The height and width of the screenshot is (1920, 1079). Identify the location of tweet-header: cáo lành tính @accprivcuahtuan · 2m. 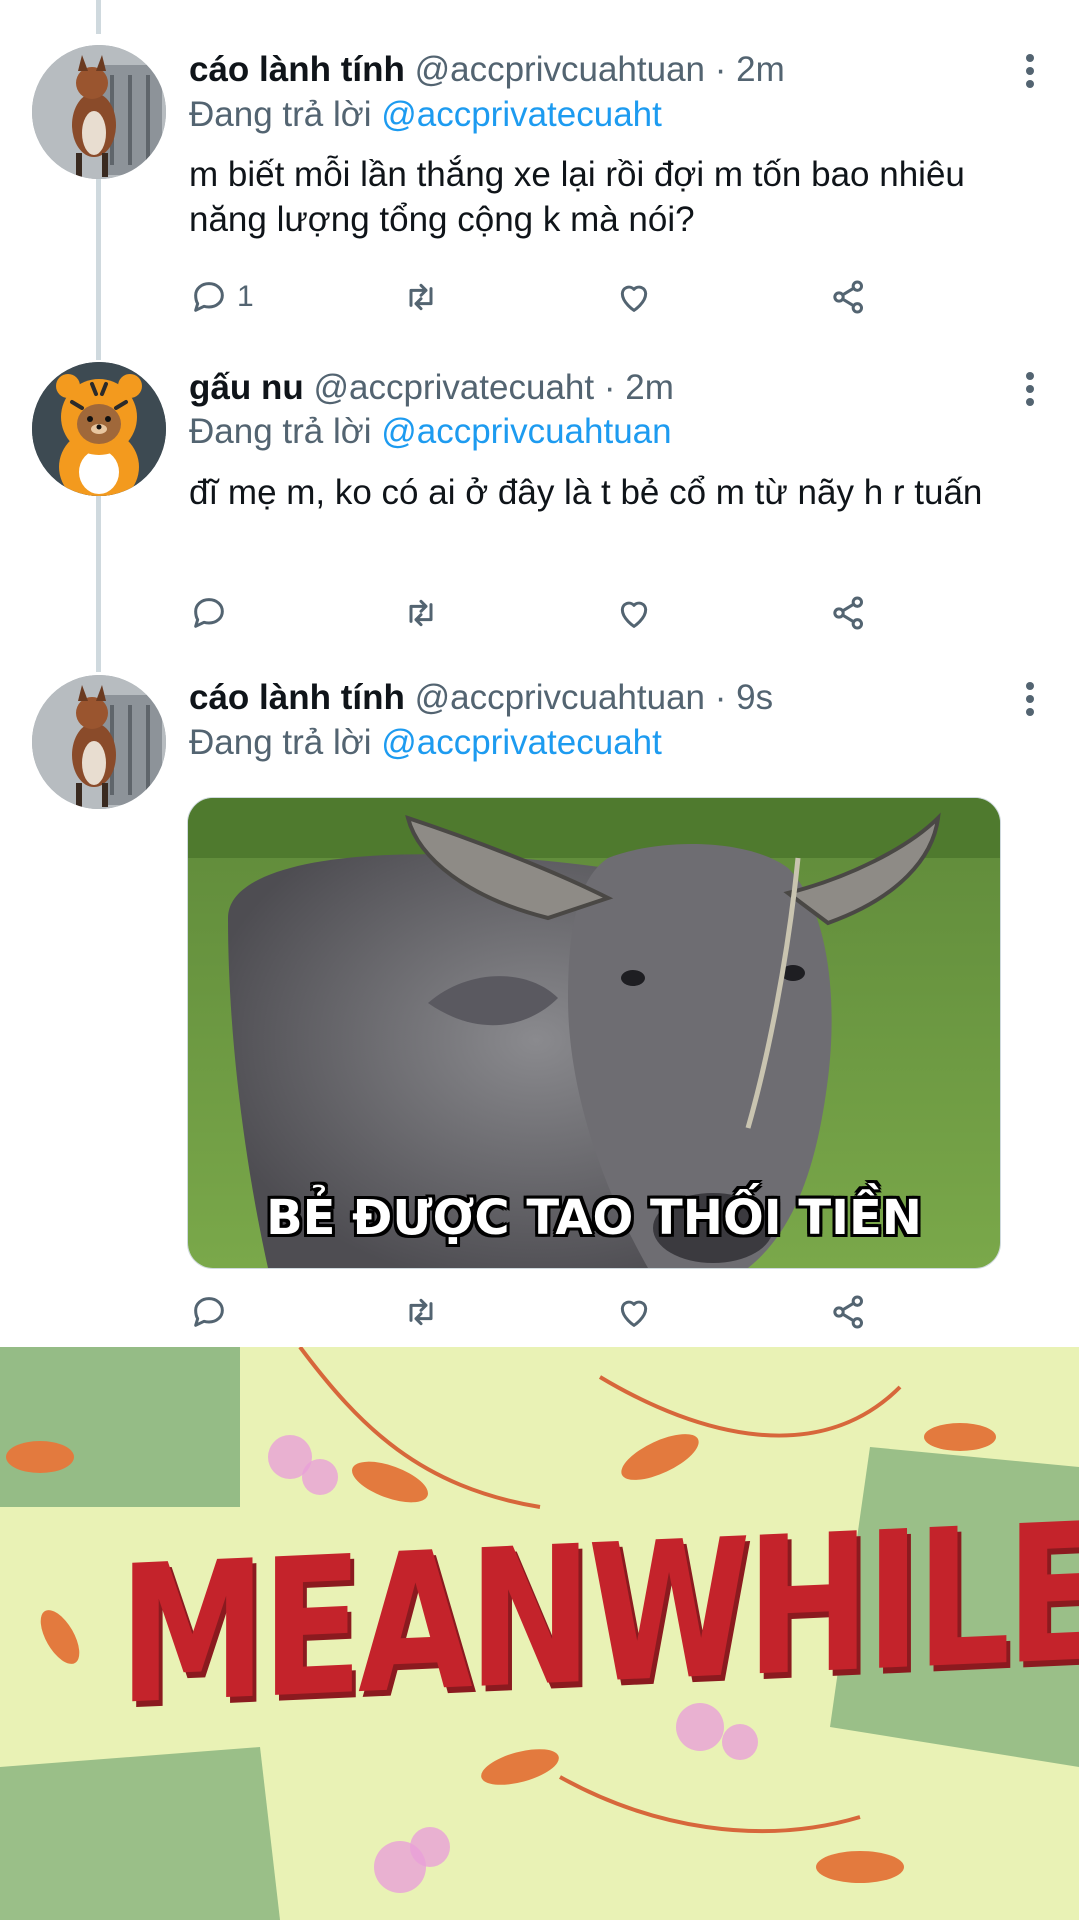
(487, 70).